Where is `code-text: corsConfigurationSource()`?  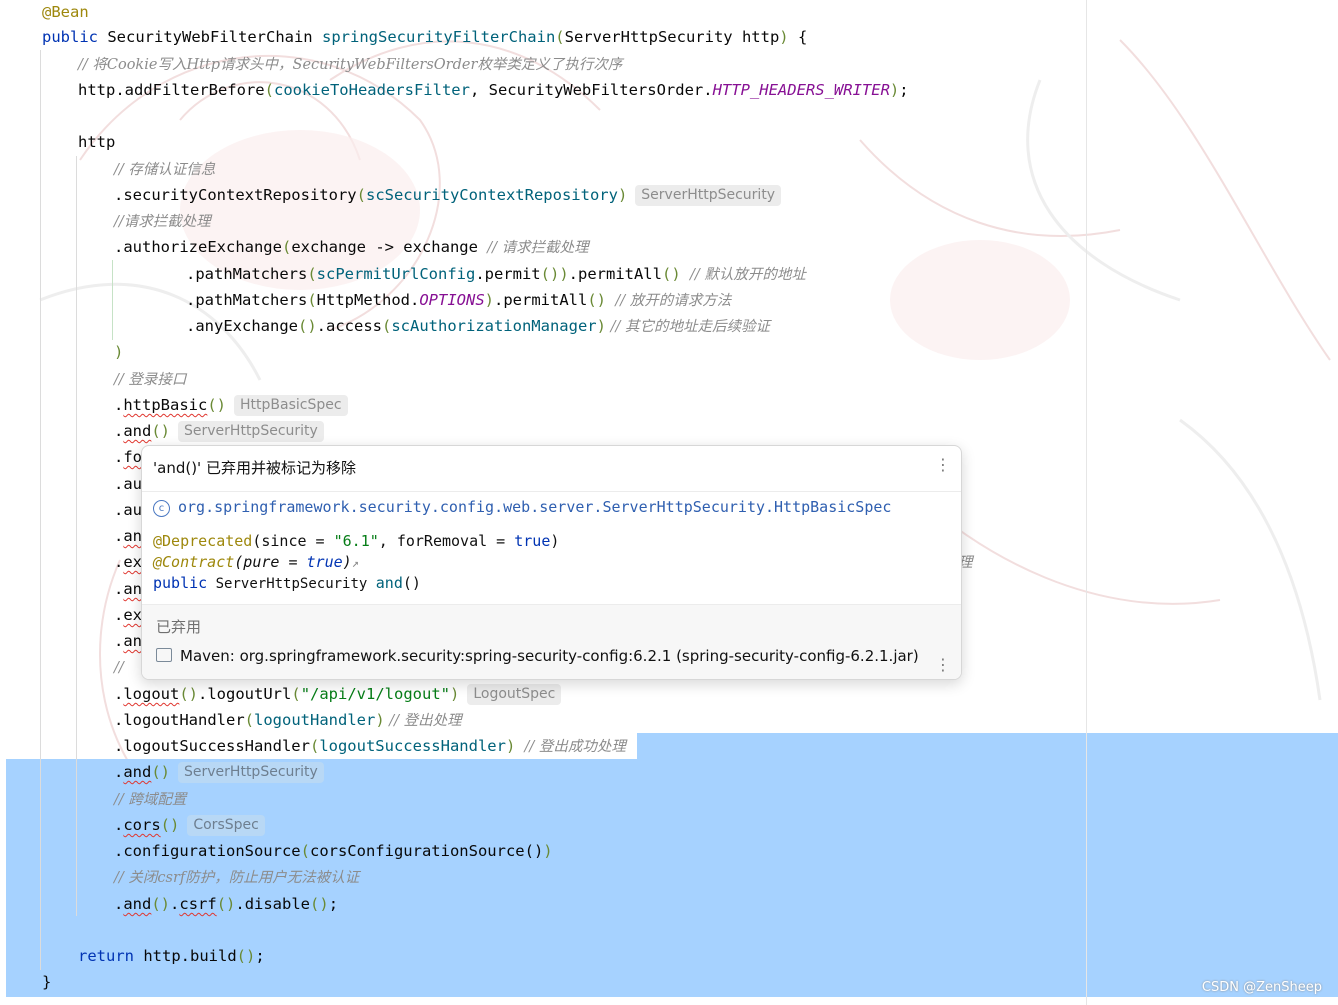 code-text: corsConfigurationSource() is located at coordinates (426, 851).